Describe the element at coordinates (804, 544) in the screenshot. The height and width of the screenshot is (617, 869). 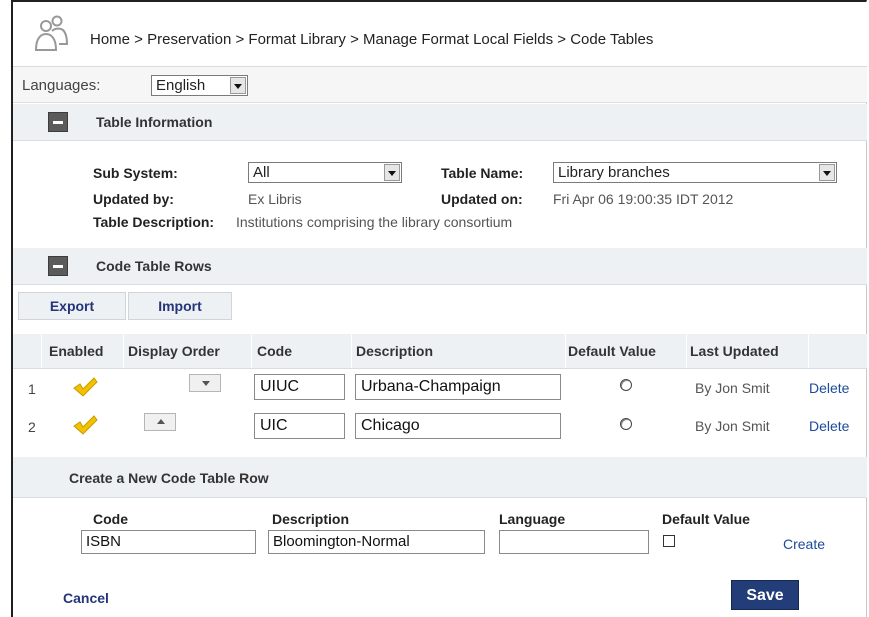
I see `create-link: Create` at that location.